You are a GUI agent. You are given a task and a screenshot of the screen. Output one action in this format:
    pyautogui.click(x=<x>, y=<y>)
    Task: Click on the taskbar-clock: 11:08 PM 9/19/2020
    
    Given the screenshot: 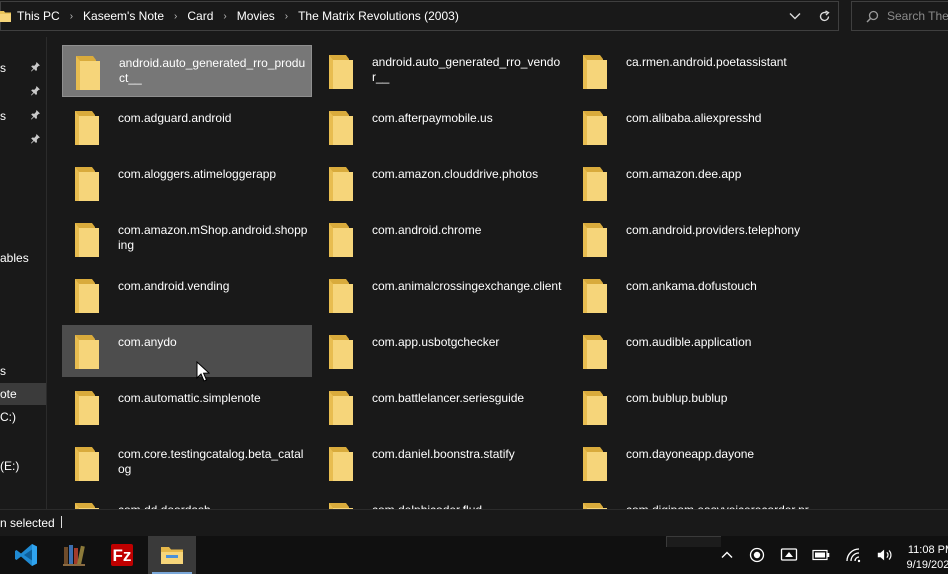 What is the action you would take?
    pyautogui.click(x=927, y=558)
    